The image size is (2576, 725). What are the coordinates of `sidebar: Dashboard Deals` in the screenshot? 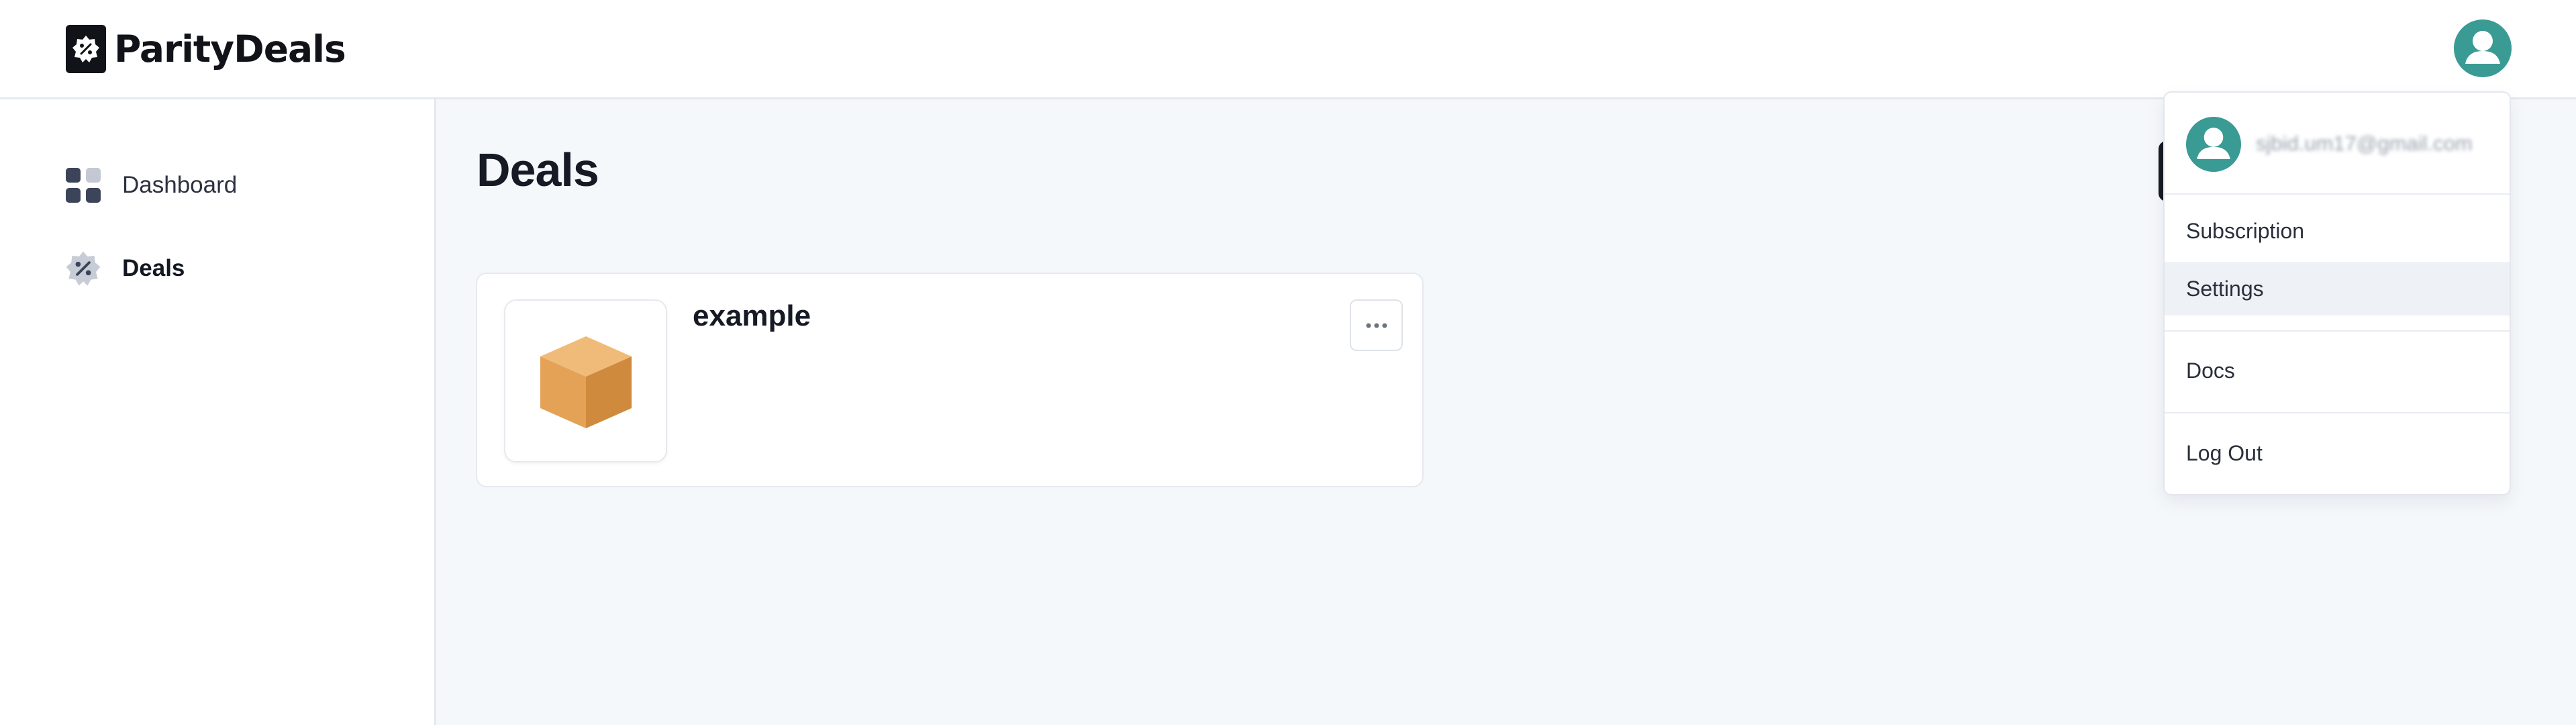 It's located at (218, 412).